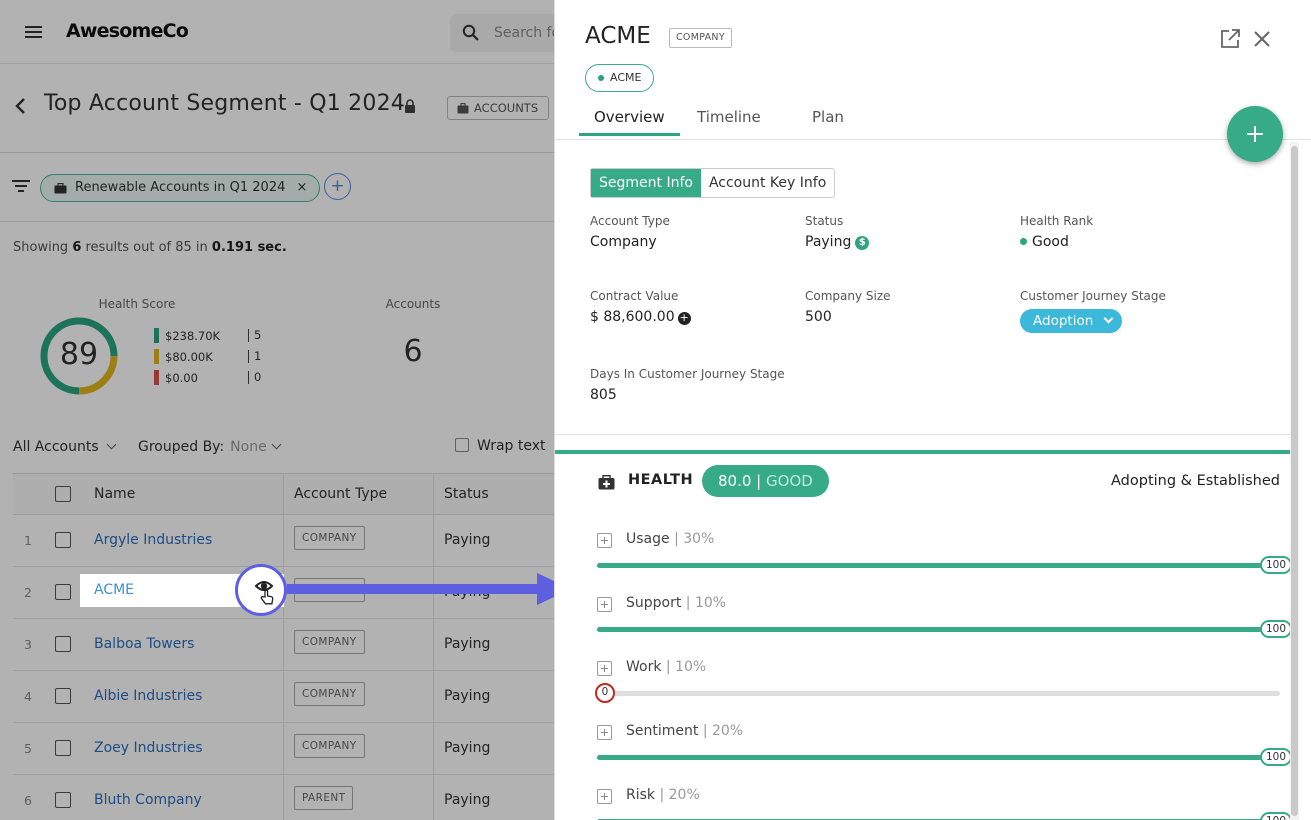 The width and height of the screenshot is (1311, 820). Describe the element at coordinates (837, 232) in the screenshot. I see `field-status: Status Paying $` at that location.